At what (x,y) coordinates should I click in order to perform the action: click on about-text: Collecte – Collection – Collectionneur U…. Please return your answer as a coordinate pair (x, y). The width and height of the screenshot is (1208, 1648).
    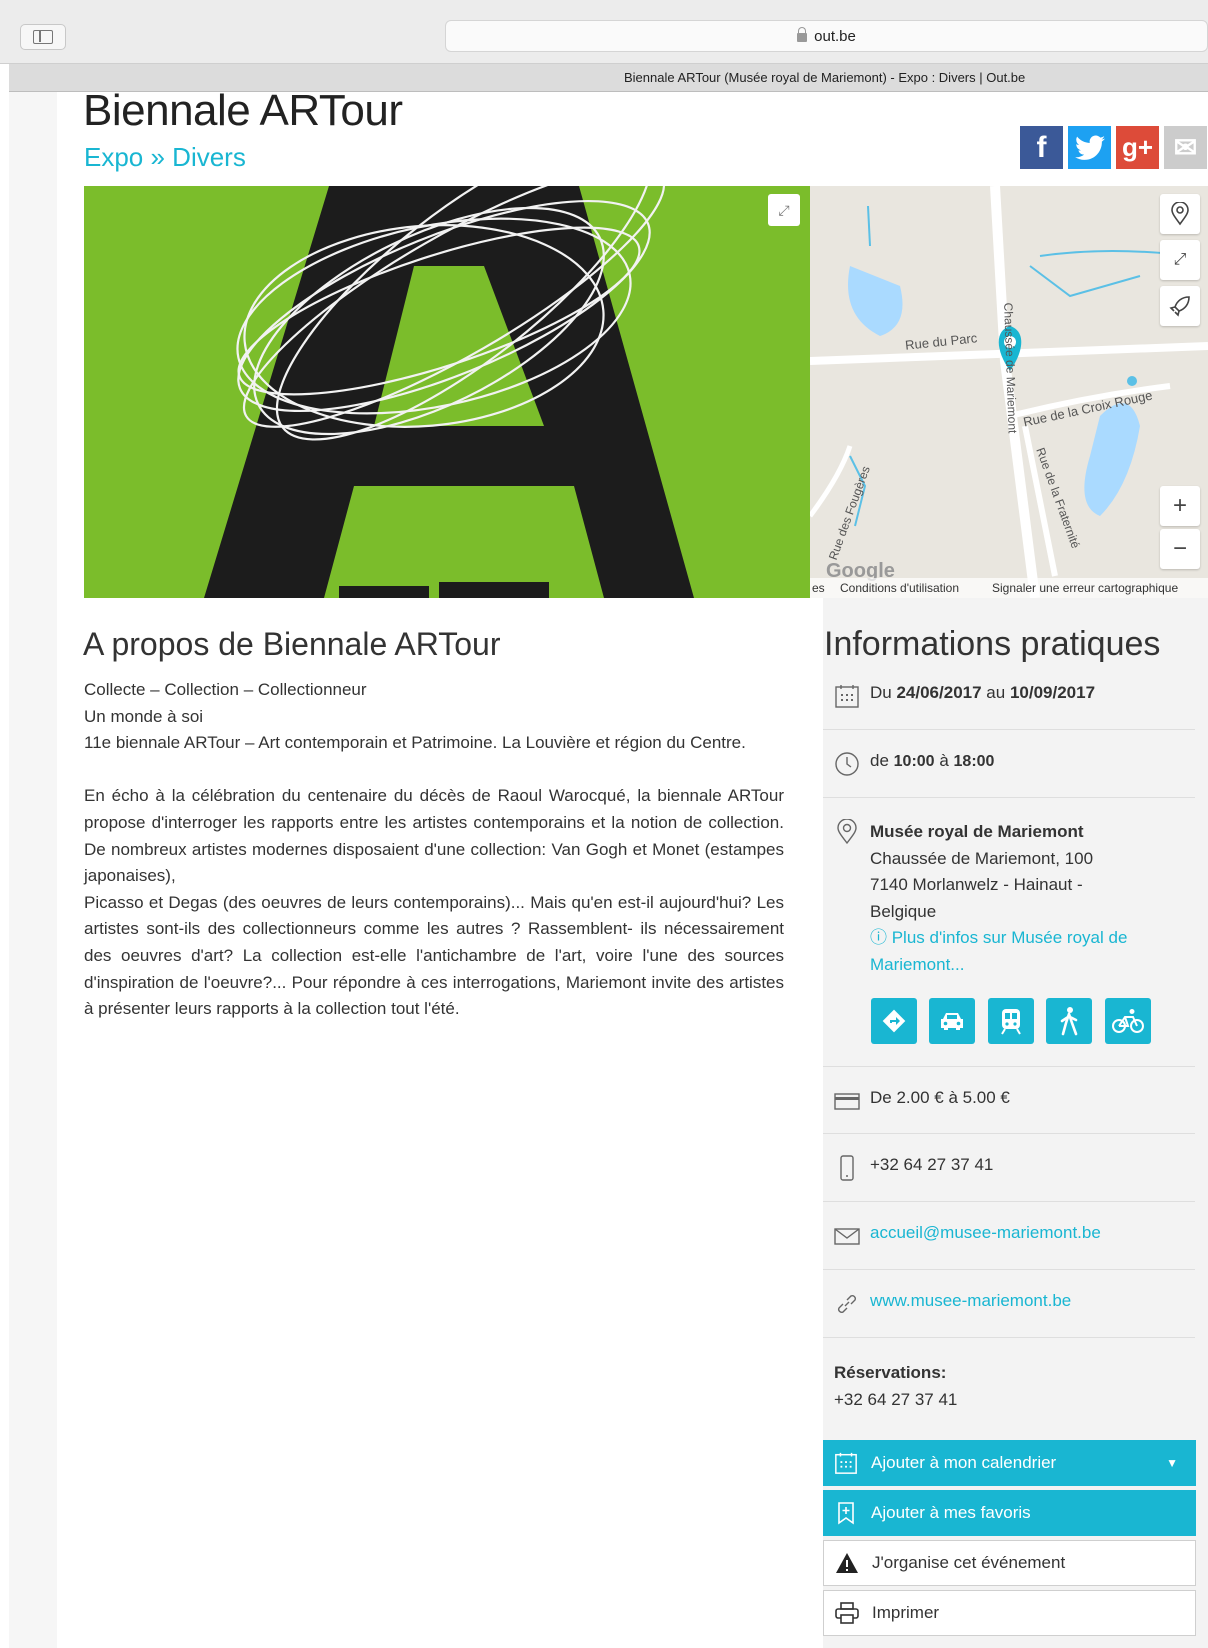
    Looking at the image, I should click on (434, 850).